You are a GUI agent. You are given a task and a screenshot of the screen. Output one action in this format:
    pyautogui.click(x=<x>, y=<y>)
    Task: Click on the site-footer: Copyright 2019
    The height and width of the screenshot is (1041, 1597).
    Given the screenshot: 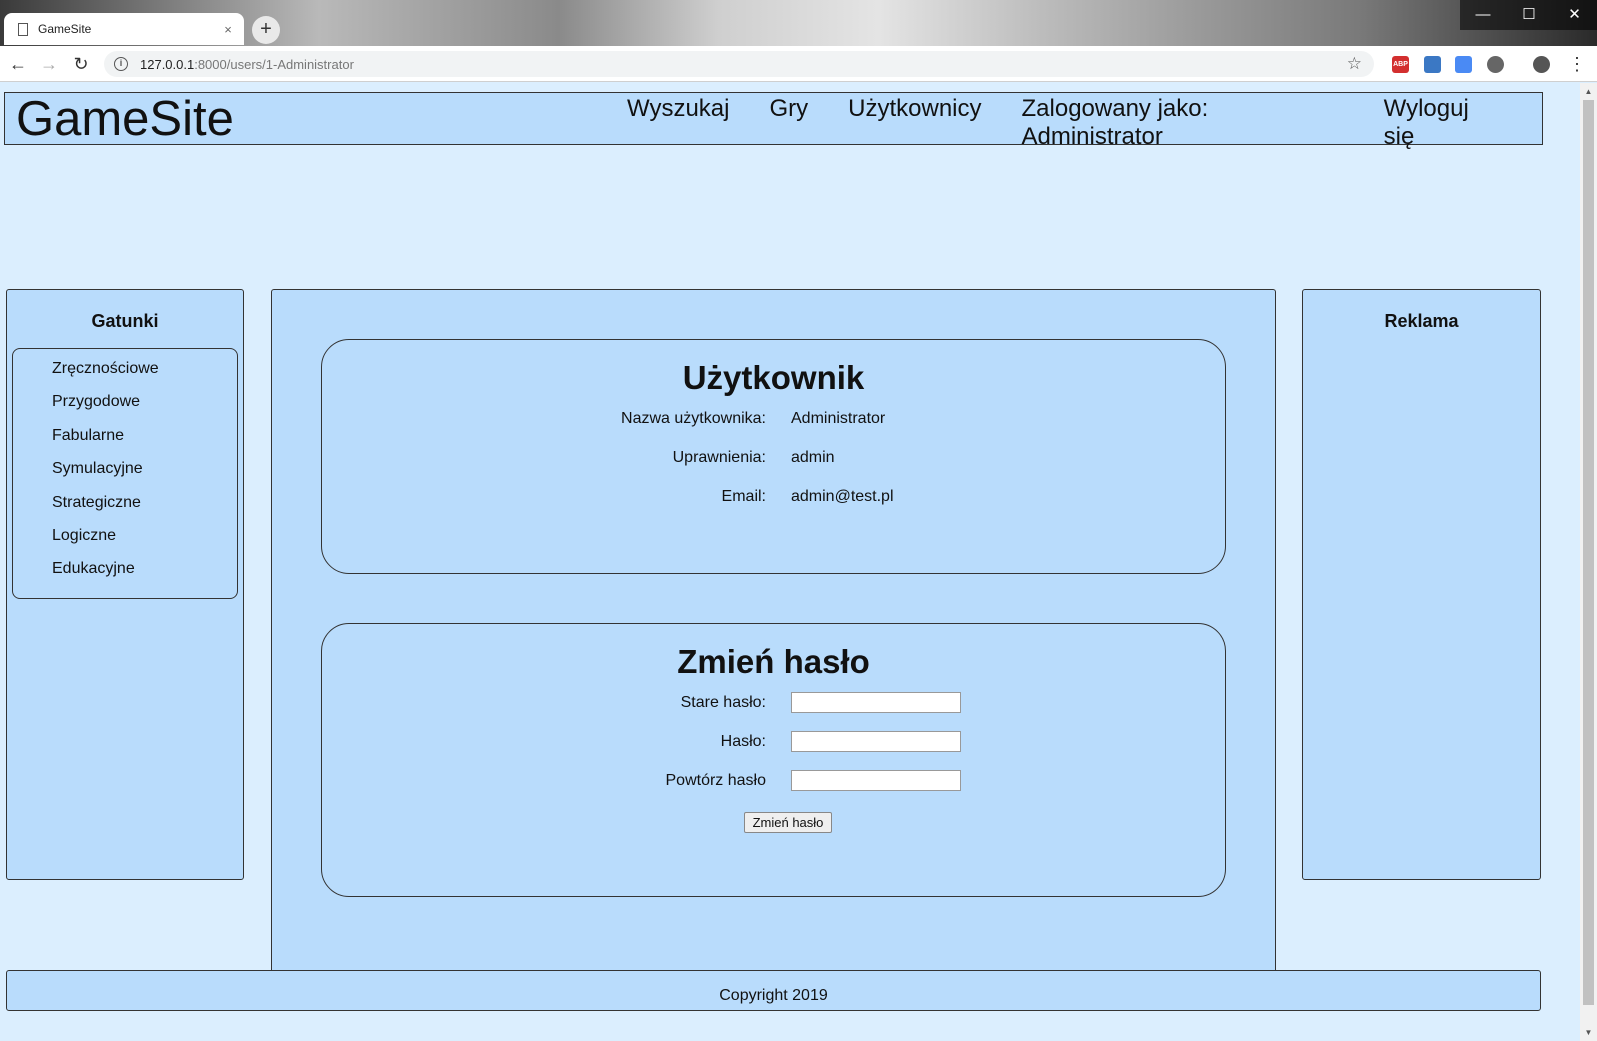 What is the action you would take?
    pyautogui.click(x=773, y=990)
    